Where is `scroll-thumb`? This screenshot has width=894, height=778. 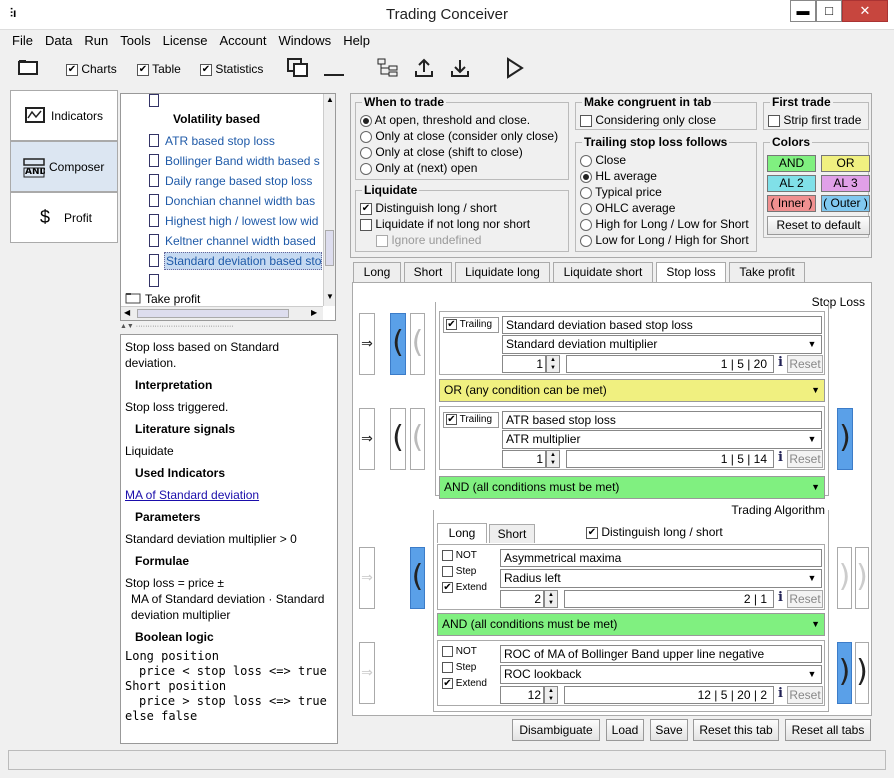 scroll-thumb is located at coordinates (329, 248).